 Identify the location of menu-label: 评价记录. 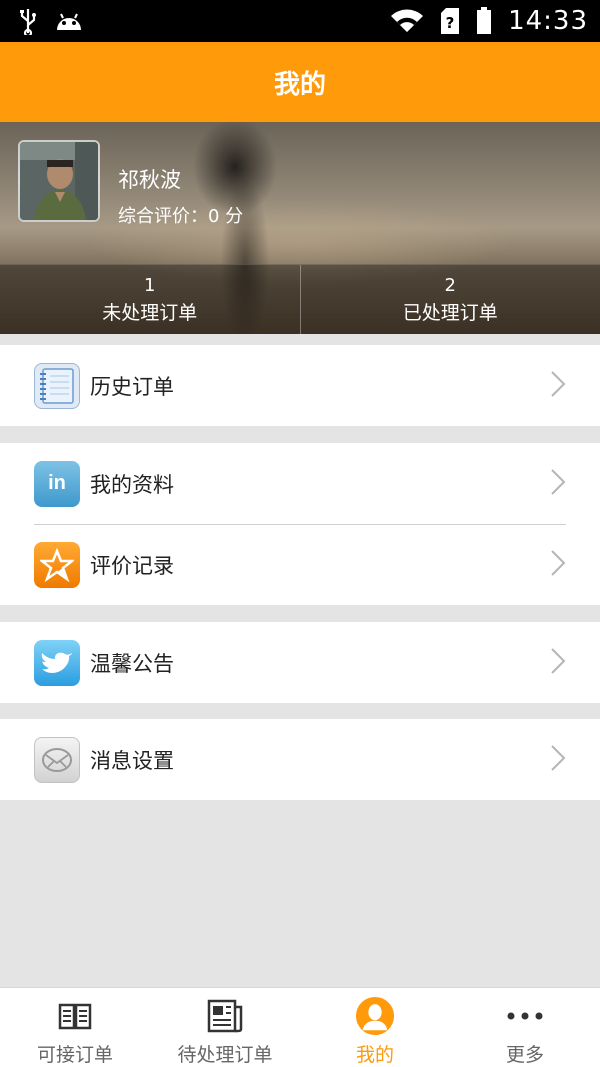
(132, 565).